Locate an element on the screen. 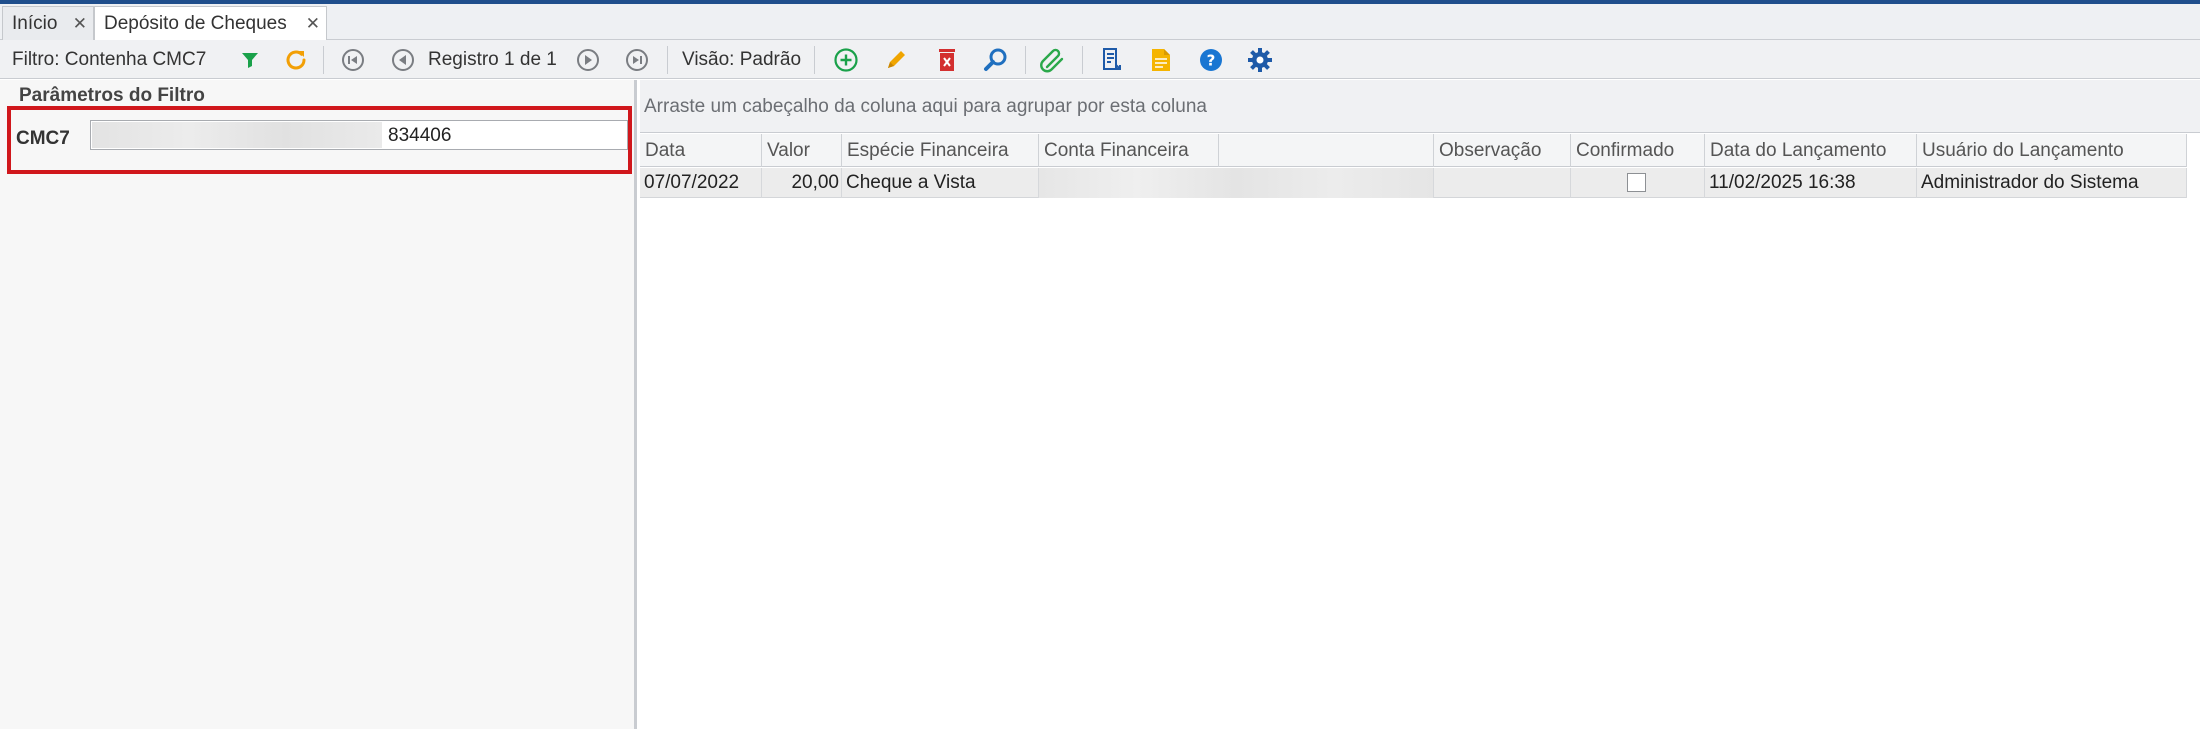 This screenshot has height=729, width=2200. delete-icon is located at coordinates (947, 60).